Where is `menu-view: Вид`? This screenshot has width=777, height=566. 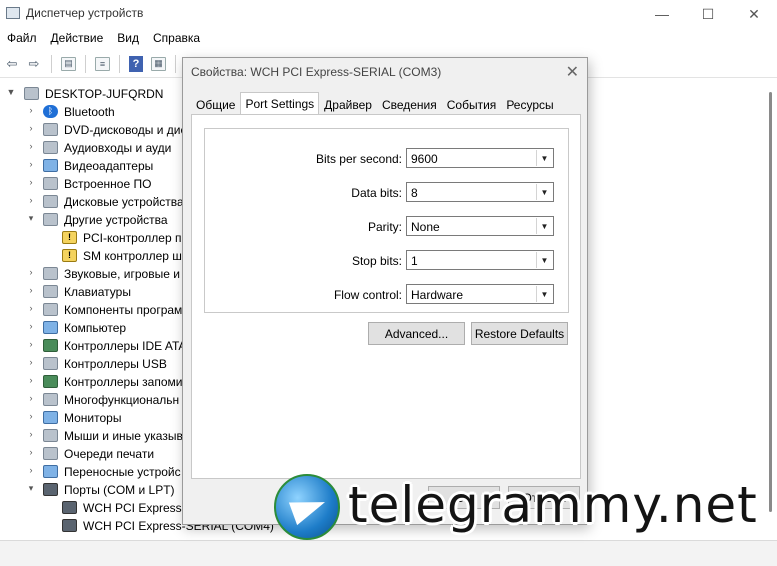
menu-view: Вид is located at coordinates (128, 39).